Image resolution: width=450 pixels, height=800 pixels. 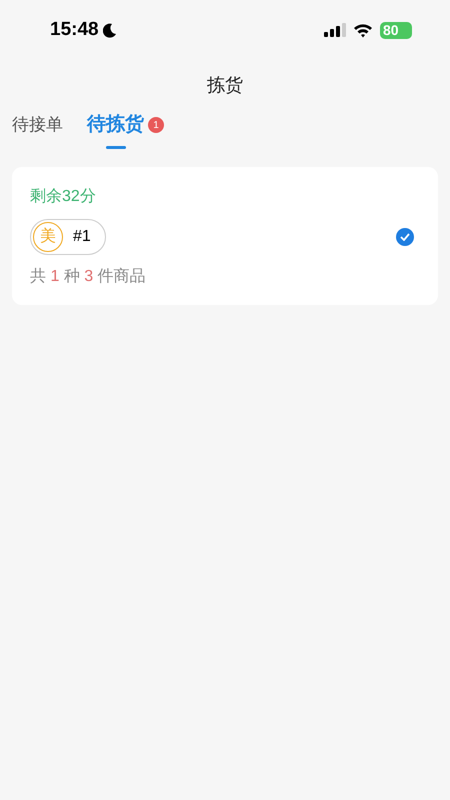 I want to click on moon-icon, so click(x=109, y=30).